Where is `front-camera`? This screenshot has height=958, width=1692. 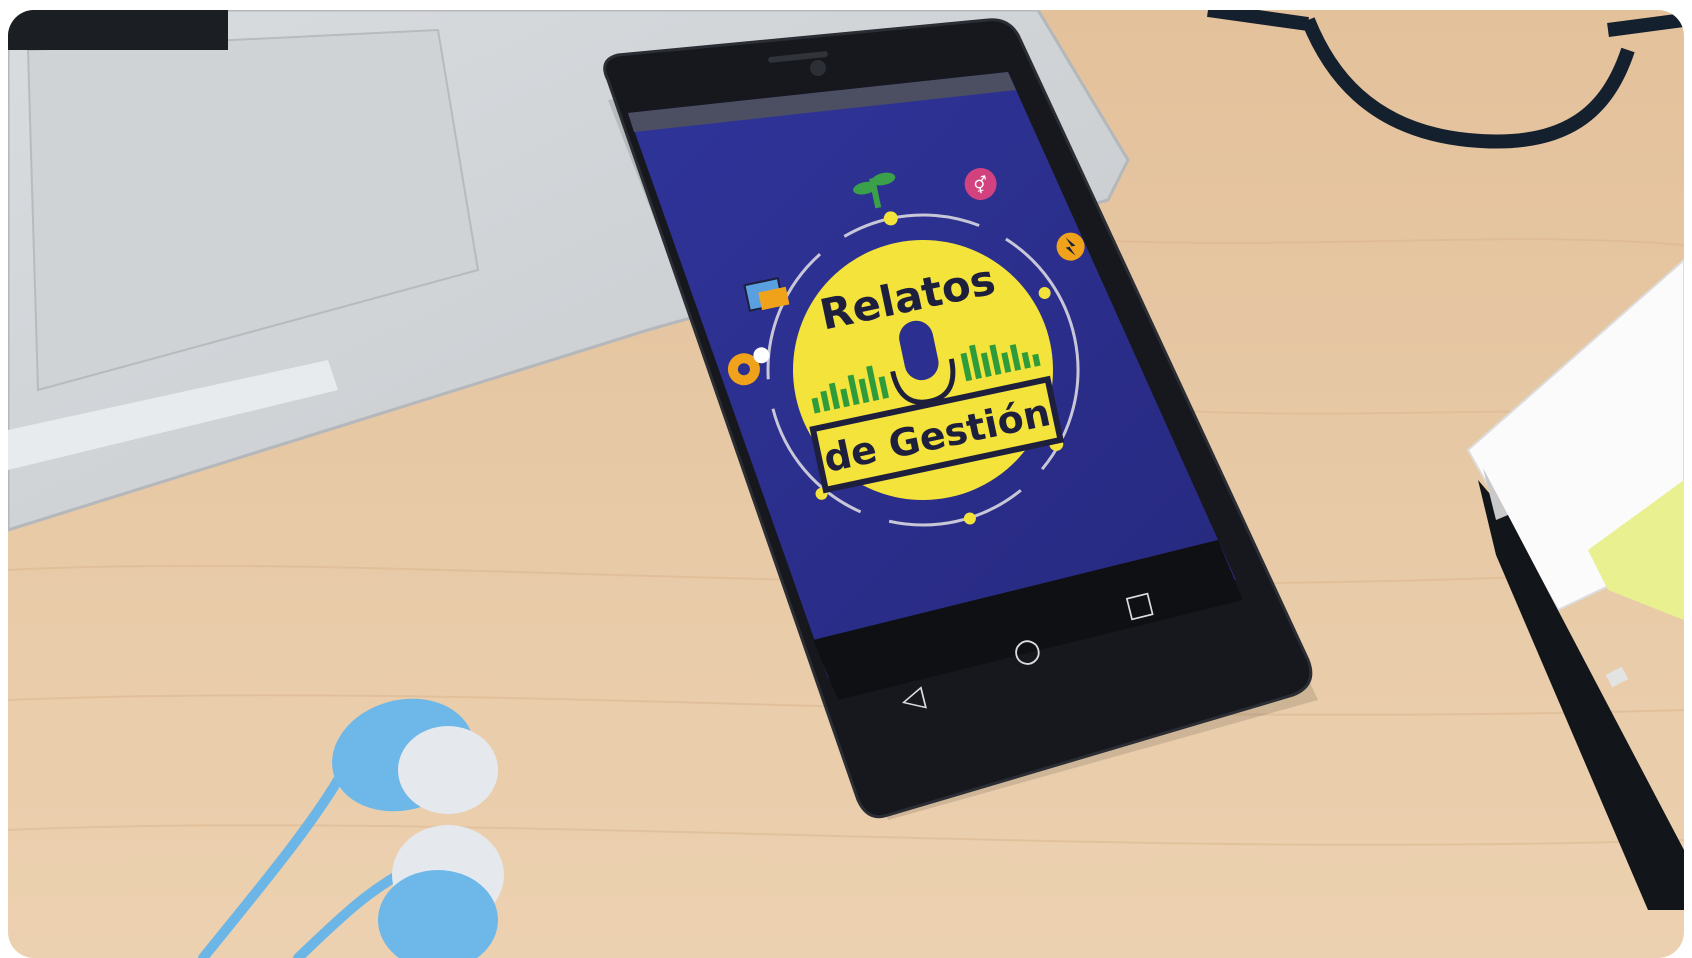 front-camera is located at coordinates (818, 68).